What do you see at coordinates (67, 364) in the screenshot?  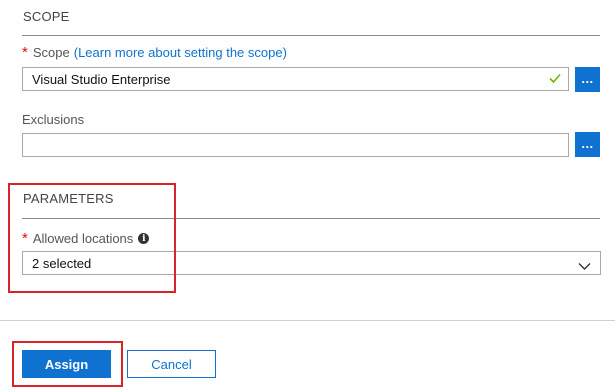 I see `assign-highlight-box` at bounding box center [67, 364].